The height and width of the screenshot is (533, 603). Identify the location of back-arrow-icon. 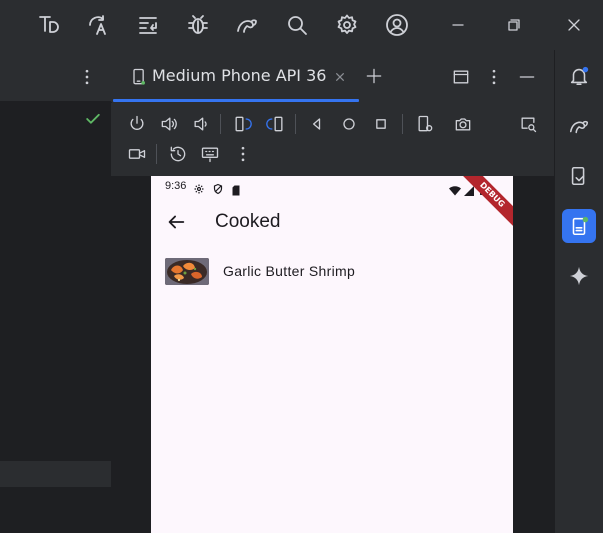
(176, 222).